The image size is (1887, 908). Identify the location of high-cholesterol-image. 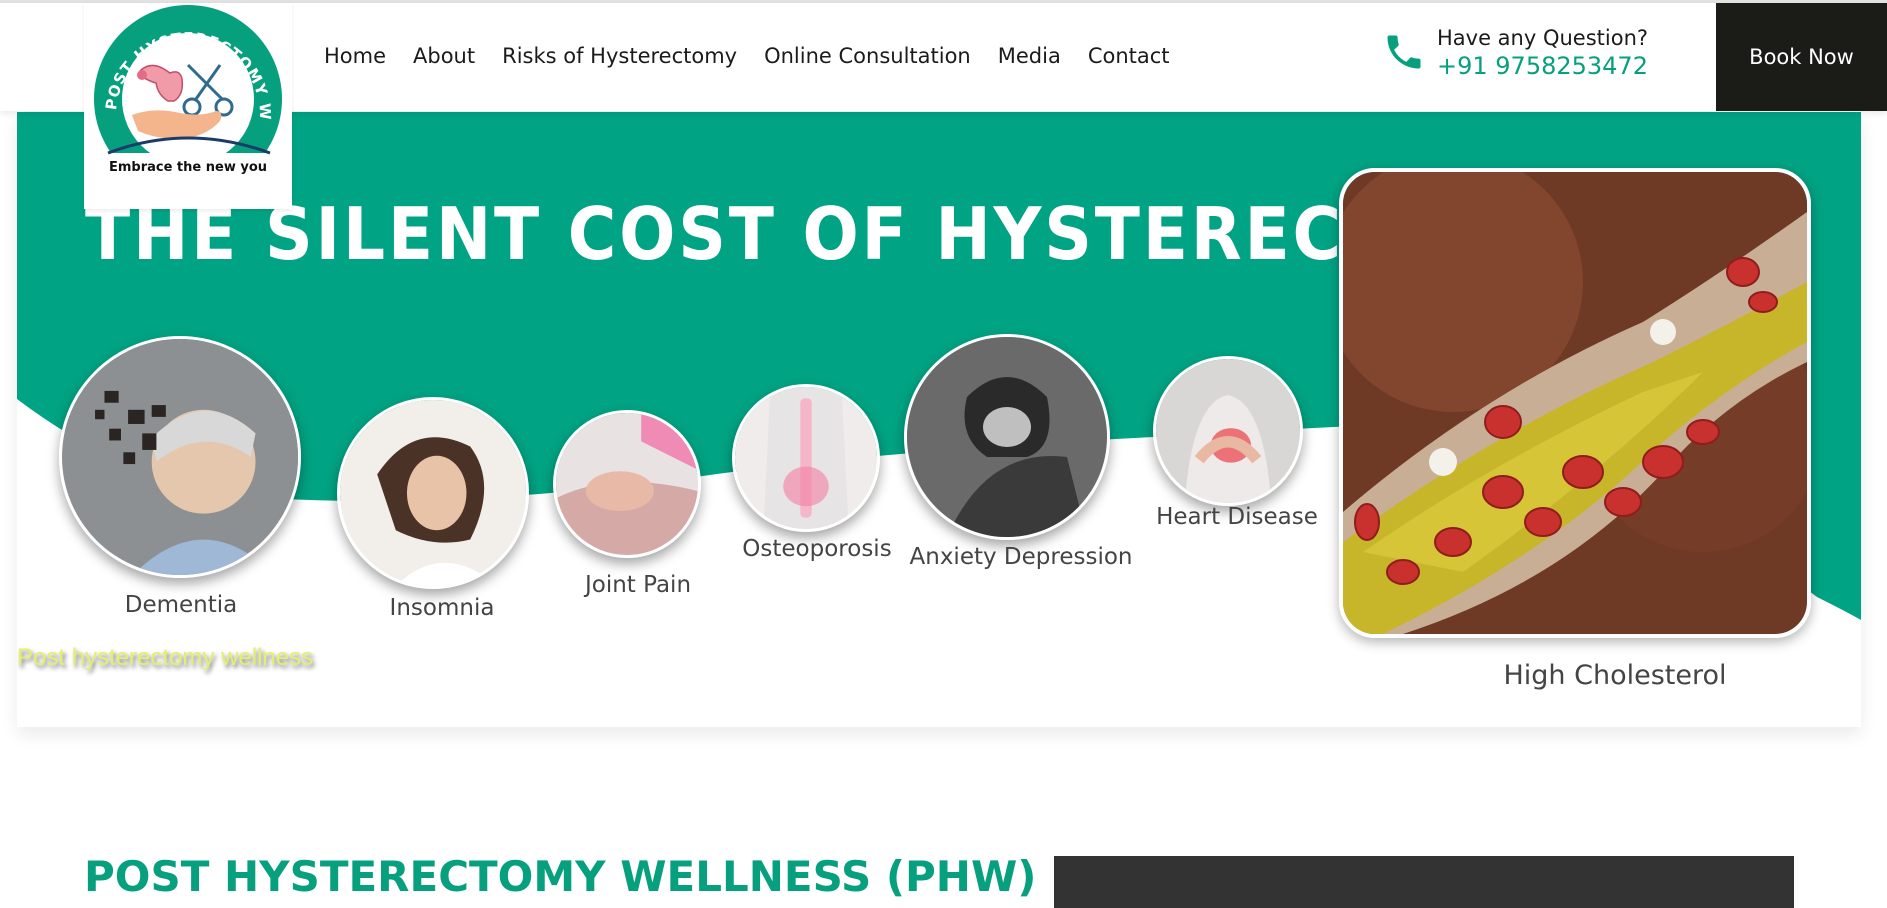
(1575, 403).